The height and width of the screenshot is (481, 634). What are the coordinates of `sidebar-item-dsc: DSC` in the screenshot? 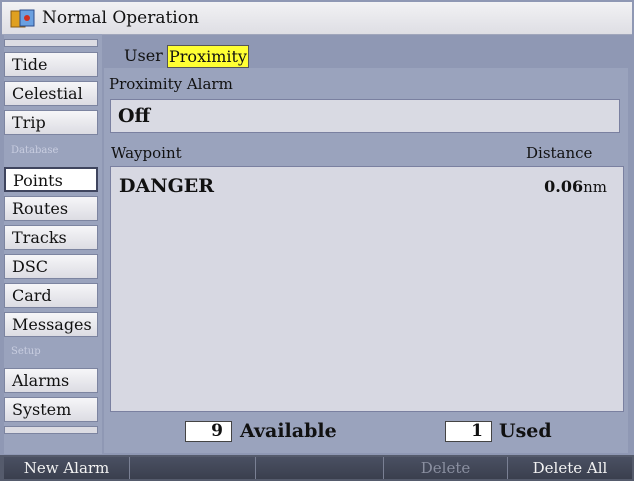 It's located at (51, 266).